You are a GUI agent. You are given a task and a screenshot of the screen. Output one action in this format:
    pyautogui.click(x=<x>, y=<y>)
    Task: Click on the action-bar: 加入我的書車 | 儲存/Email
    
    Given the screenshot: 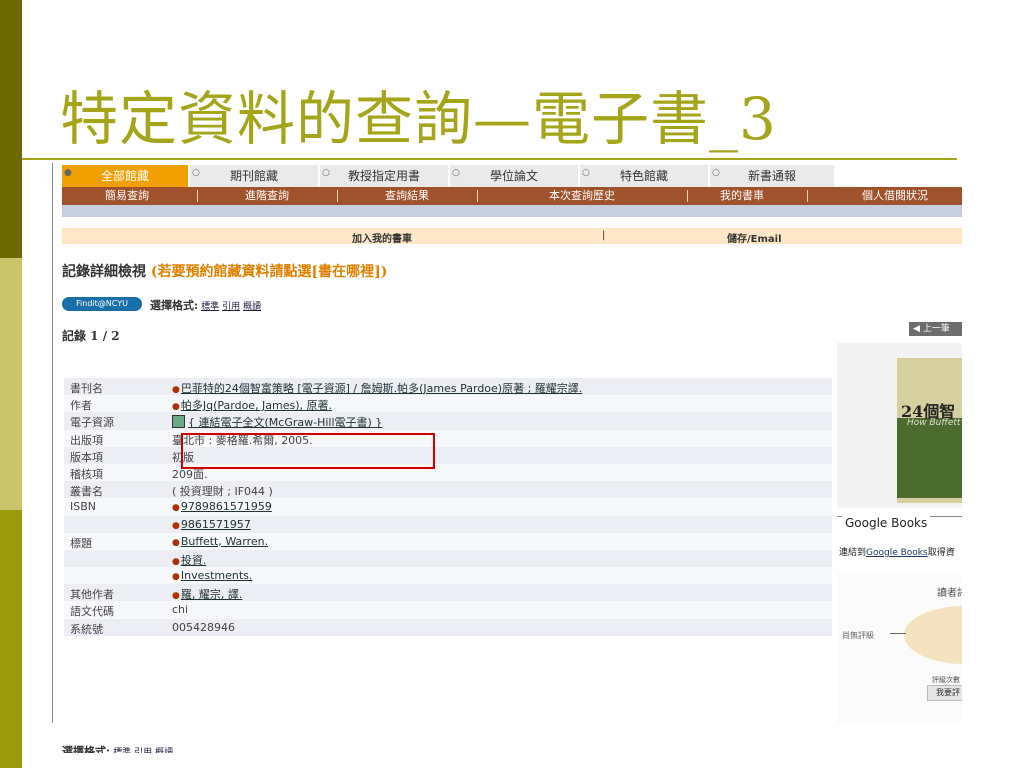 What is the action you would take?
    pyautogui.click(x=512, y=236)
    